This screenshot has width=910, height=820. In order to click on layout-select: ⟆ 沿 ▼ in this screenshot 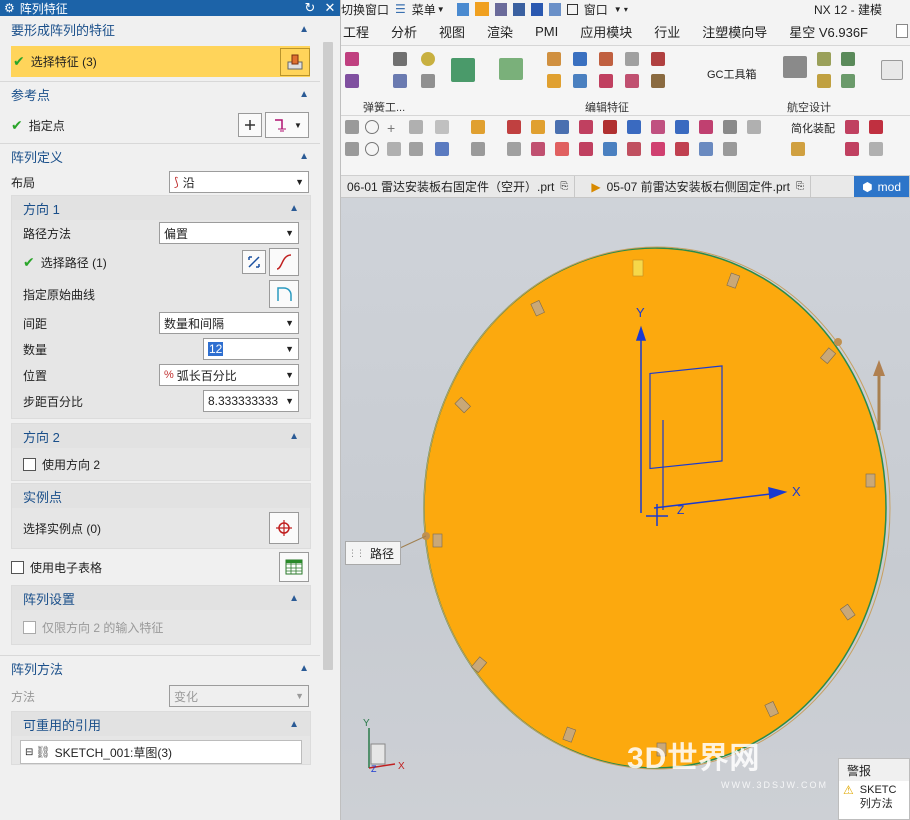, I will do `click(239, 182)`.